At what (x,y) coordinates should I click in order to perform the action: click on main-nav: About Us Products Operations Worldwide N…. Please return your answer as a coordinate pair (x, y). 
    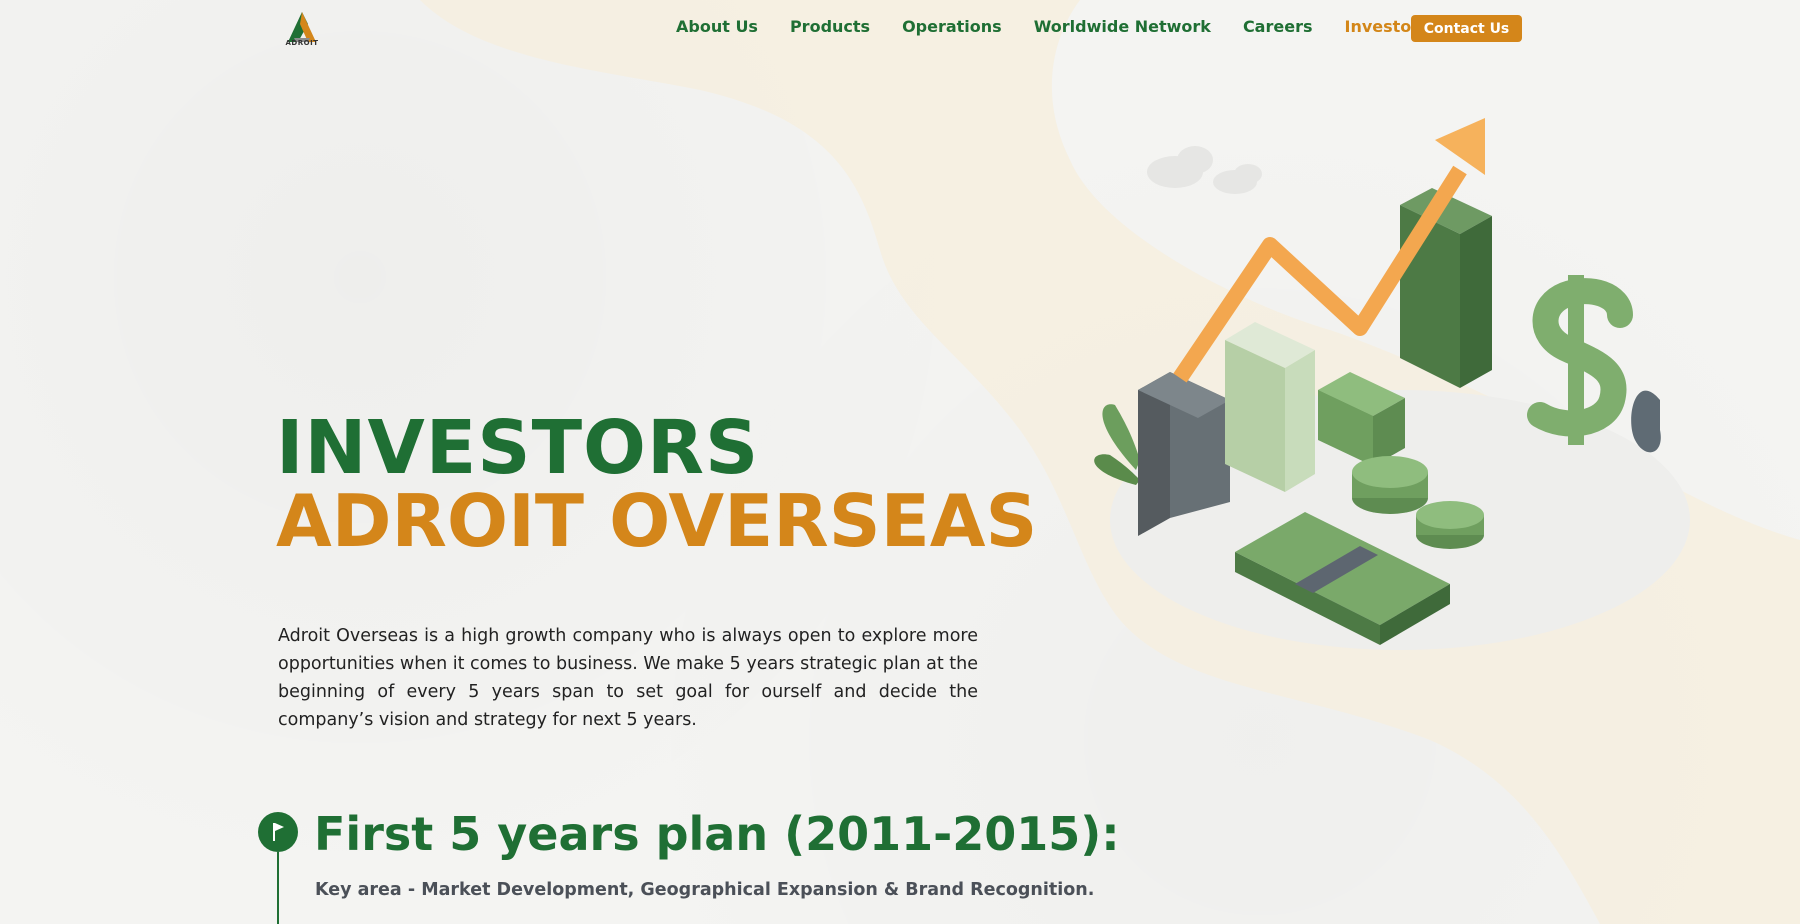
    Looking at the image, I should click on (1068, 26).